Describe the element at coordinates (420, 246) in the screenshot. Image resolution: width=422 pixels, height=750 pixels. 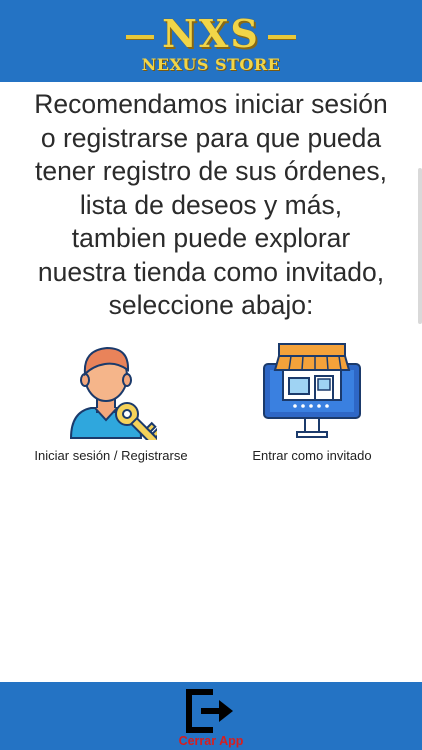
I see `scrollbar` at that location.